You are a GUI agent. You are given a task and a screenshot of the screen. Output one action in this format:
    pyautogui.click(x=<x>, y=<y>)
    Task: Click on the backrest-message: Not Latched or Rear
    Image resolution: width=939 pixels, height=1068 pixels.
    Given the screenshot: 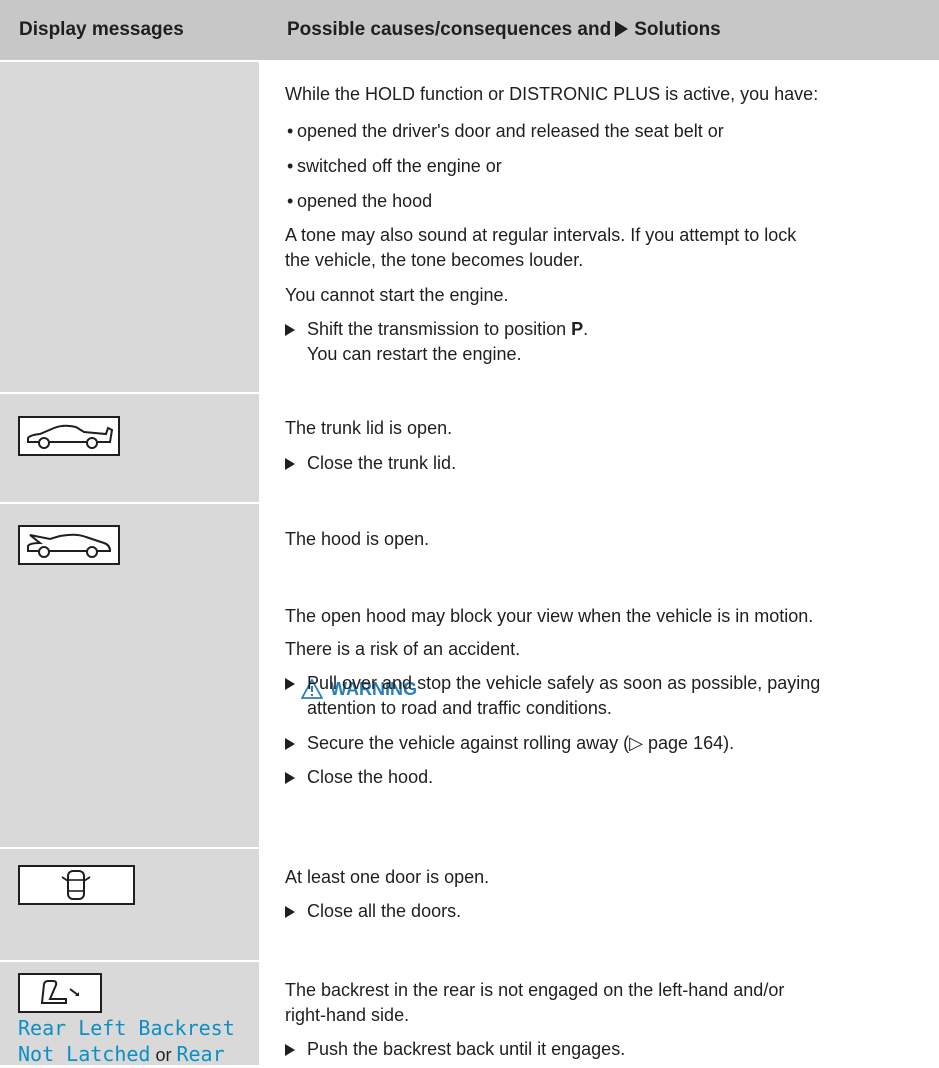 What is the action you would take?
    pyautogui.click(x=121, y=1054)
    